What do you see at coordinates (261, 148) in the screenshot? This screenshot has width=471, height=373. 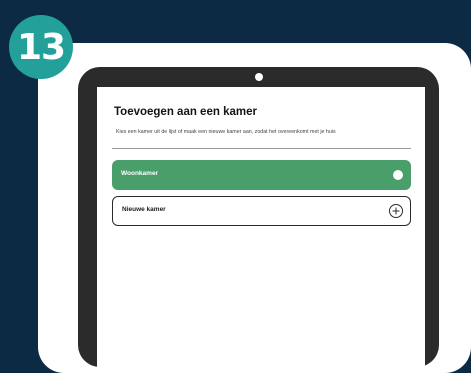 I see `divider` at bounding box center [261, 148].